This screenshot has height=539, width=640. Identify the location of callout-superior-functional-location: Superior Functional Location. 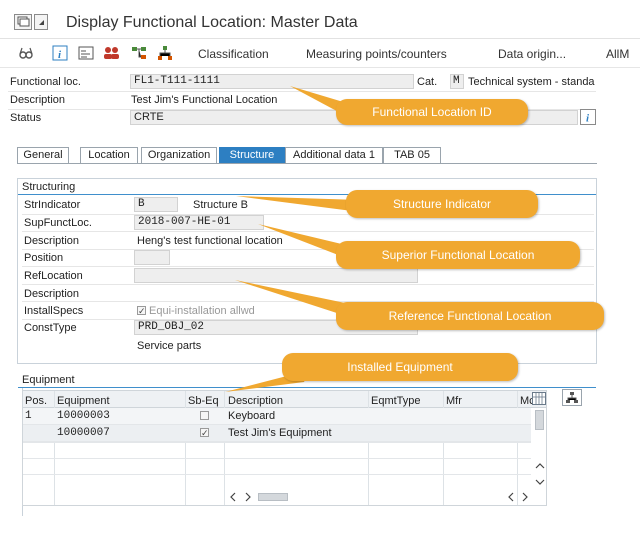
(458, 255).